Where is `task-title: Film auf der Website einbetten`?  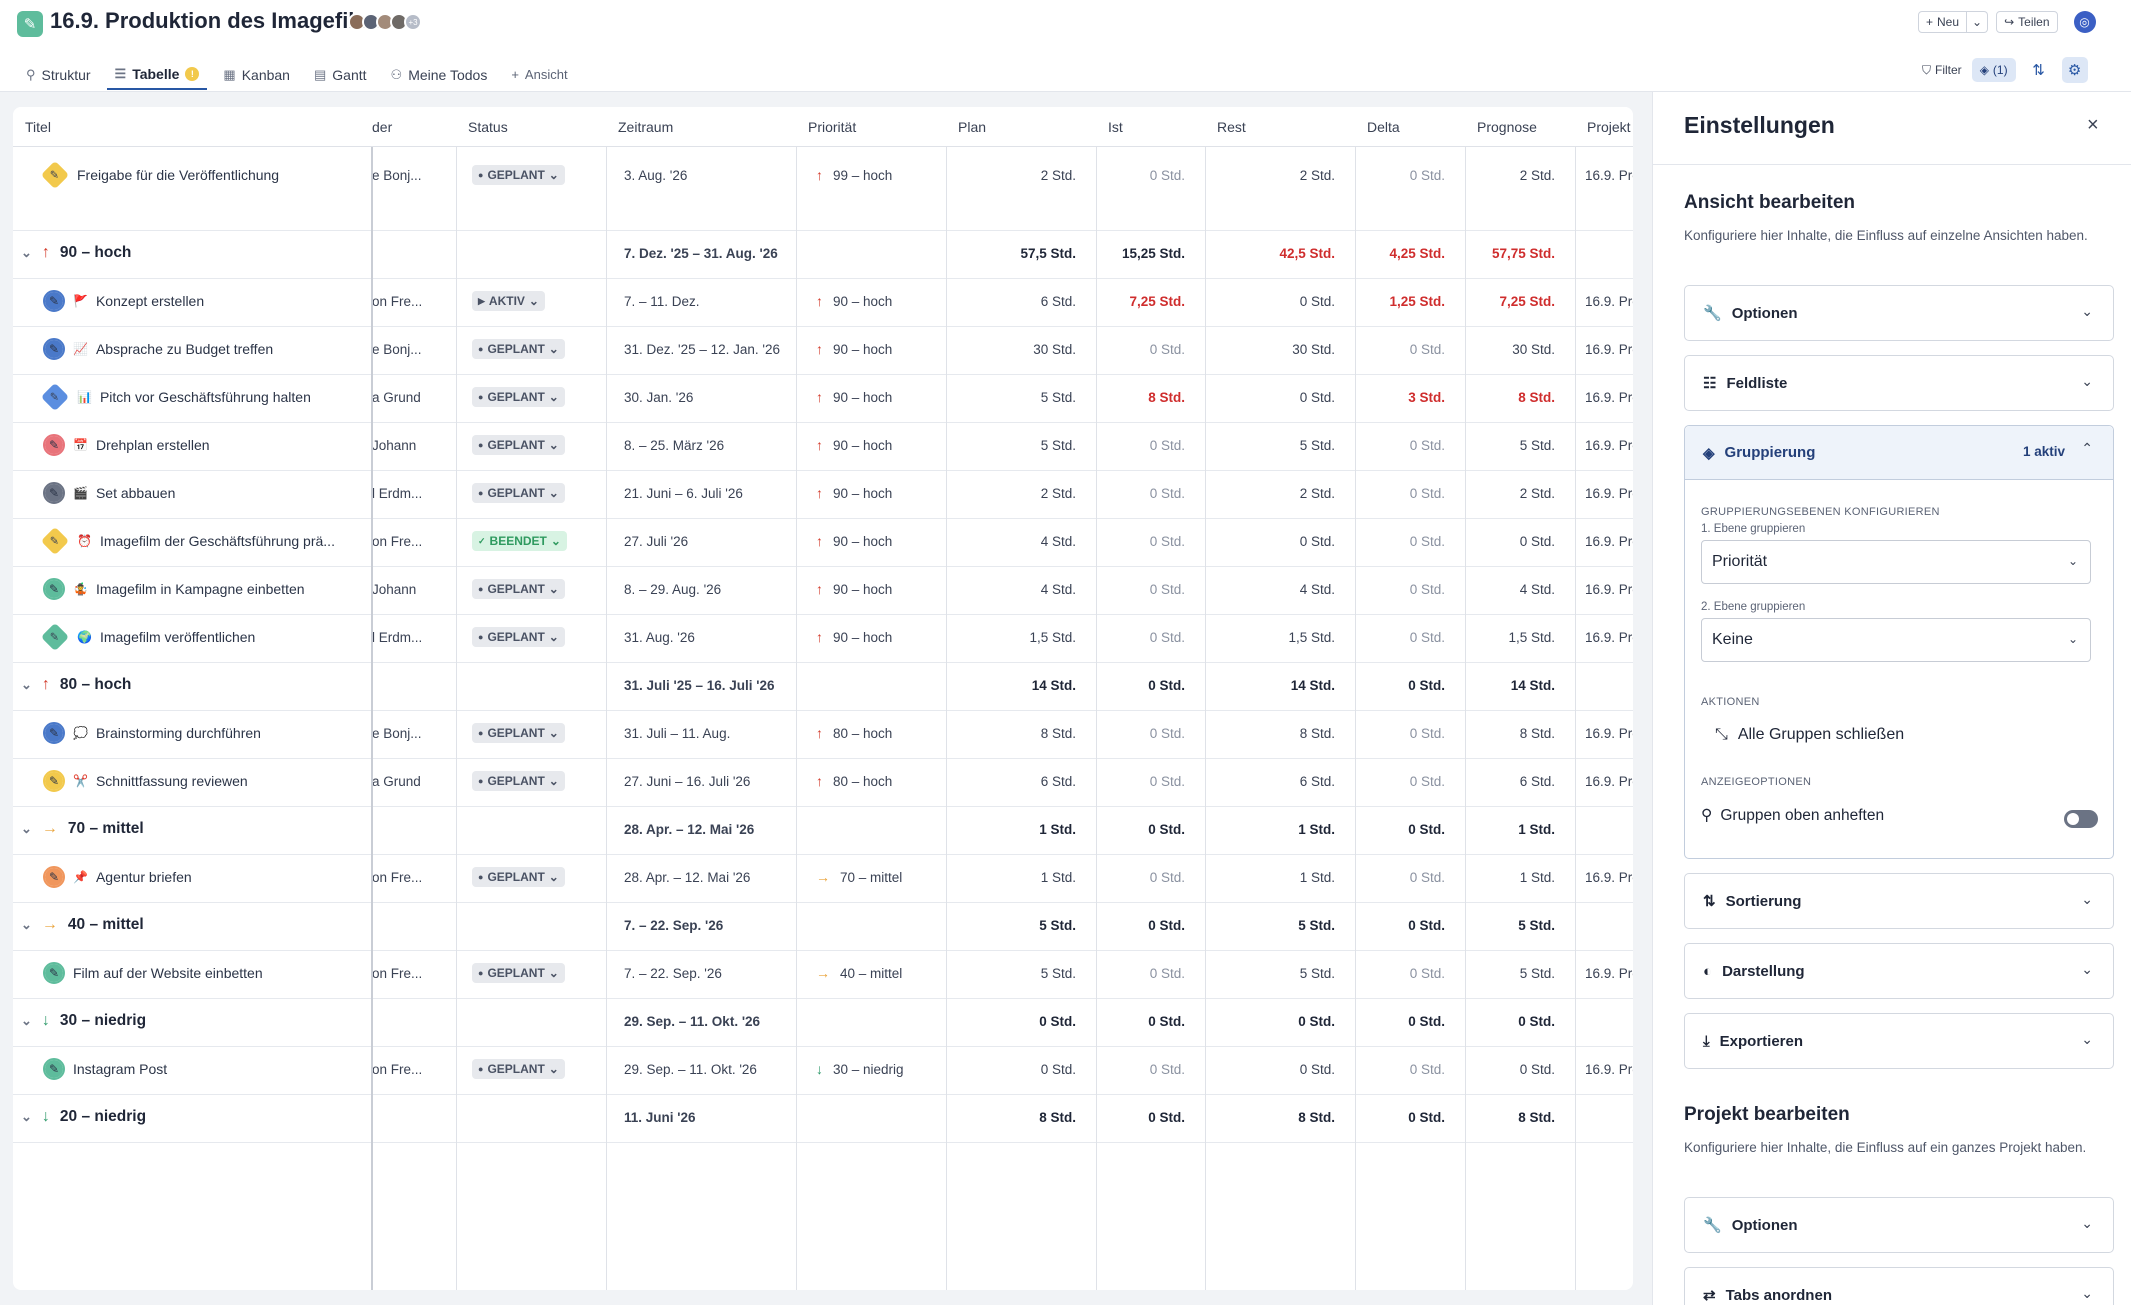 task-title: Film auf der Website einbetten is located at coordinates (168, 973).